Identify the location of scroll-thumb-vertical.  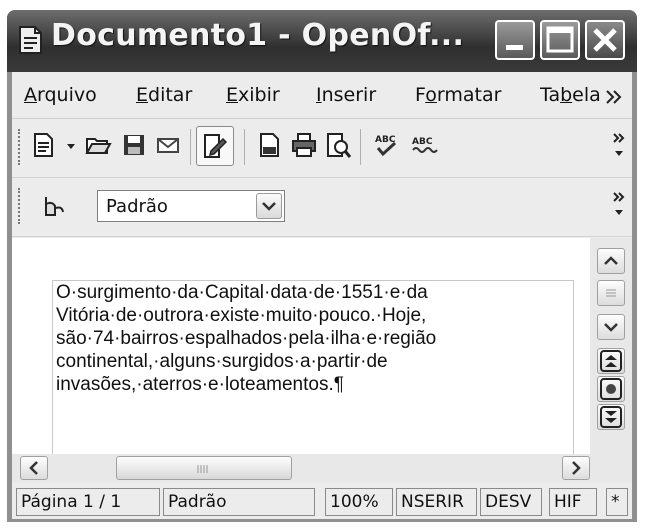
(611, 293).